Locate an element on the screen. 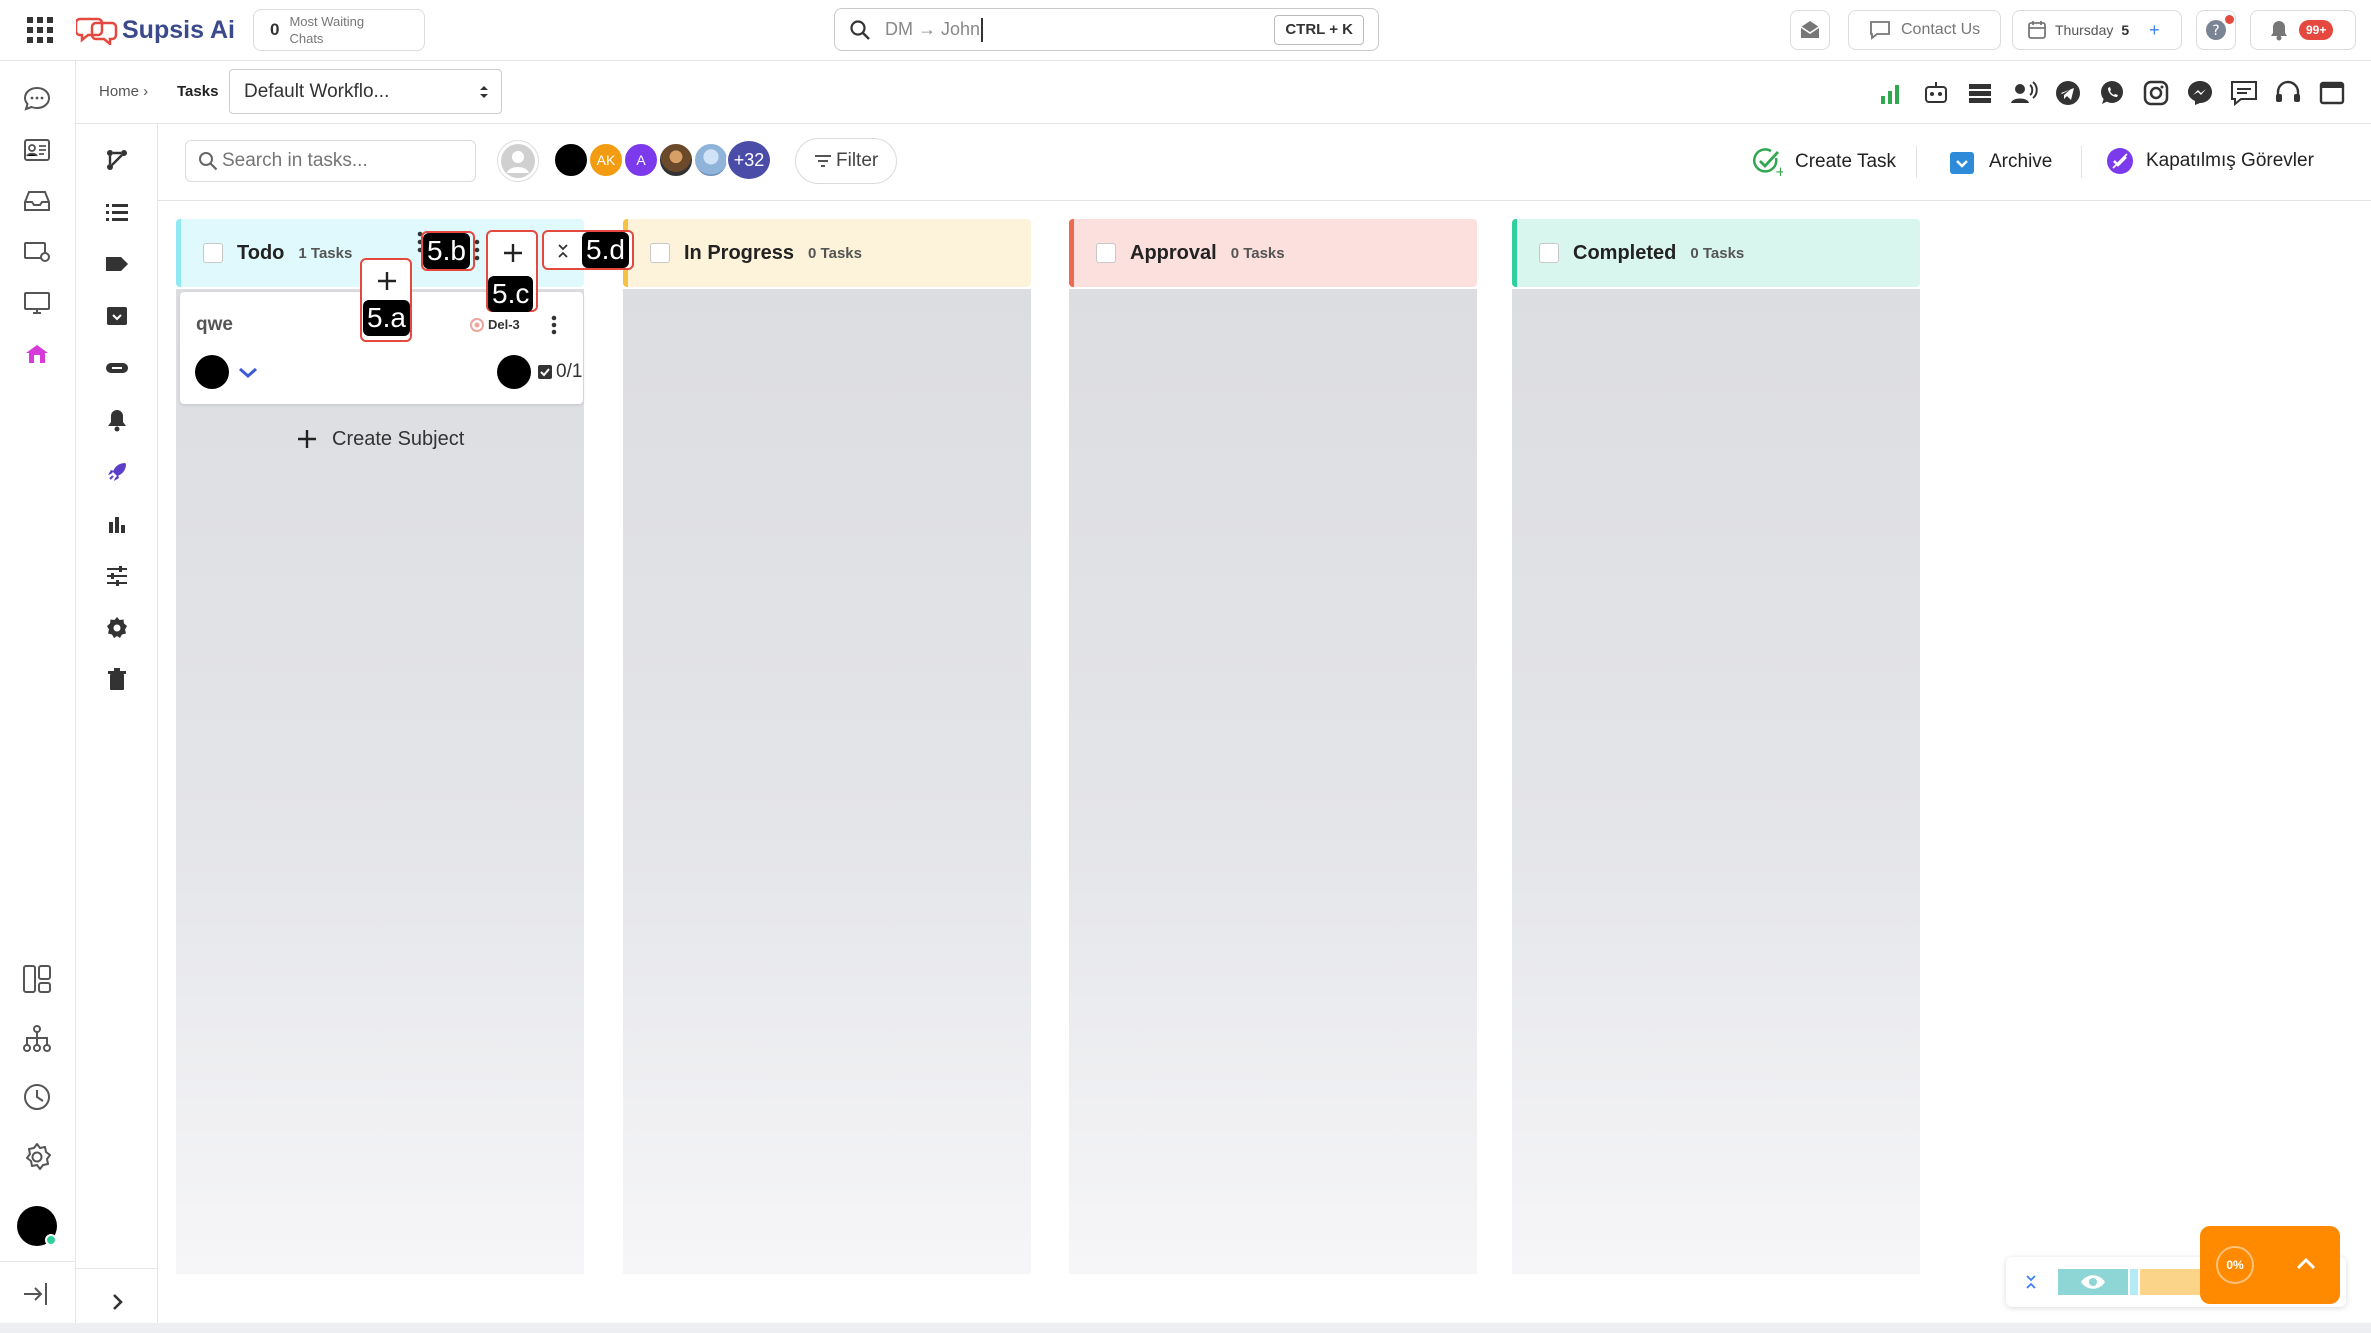 This screenshot has width=2371, height=1333. day-label: Thursday is located at coordinates (2084, 30).